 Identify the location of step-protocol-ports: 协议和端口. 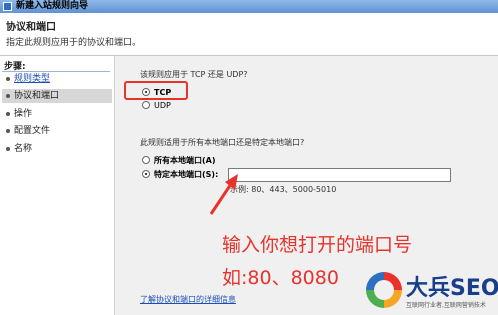
(57, 96).